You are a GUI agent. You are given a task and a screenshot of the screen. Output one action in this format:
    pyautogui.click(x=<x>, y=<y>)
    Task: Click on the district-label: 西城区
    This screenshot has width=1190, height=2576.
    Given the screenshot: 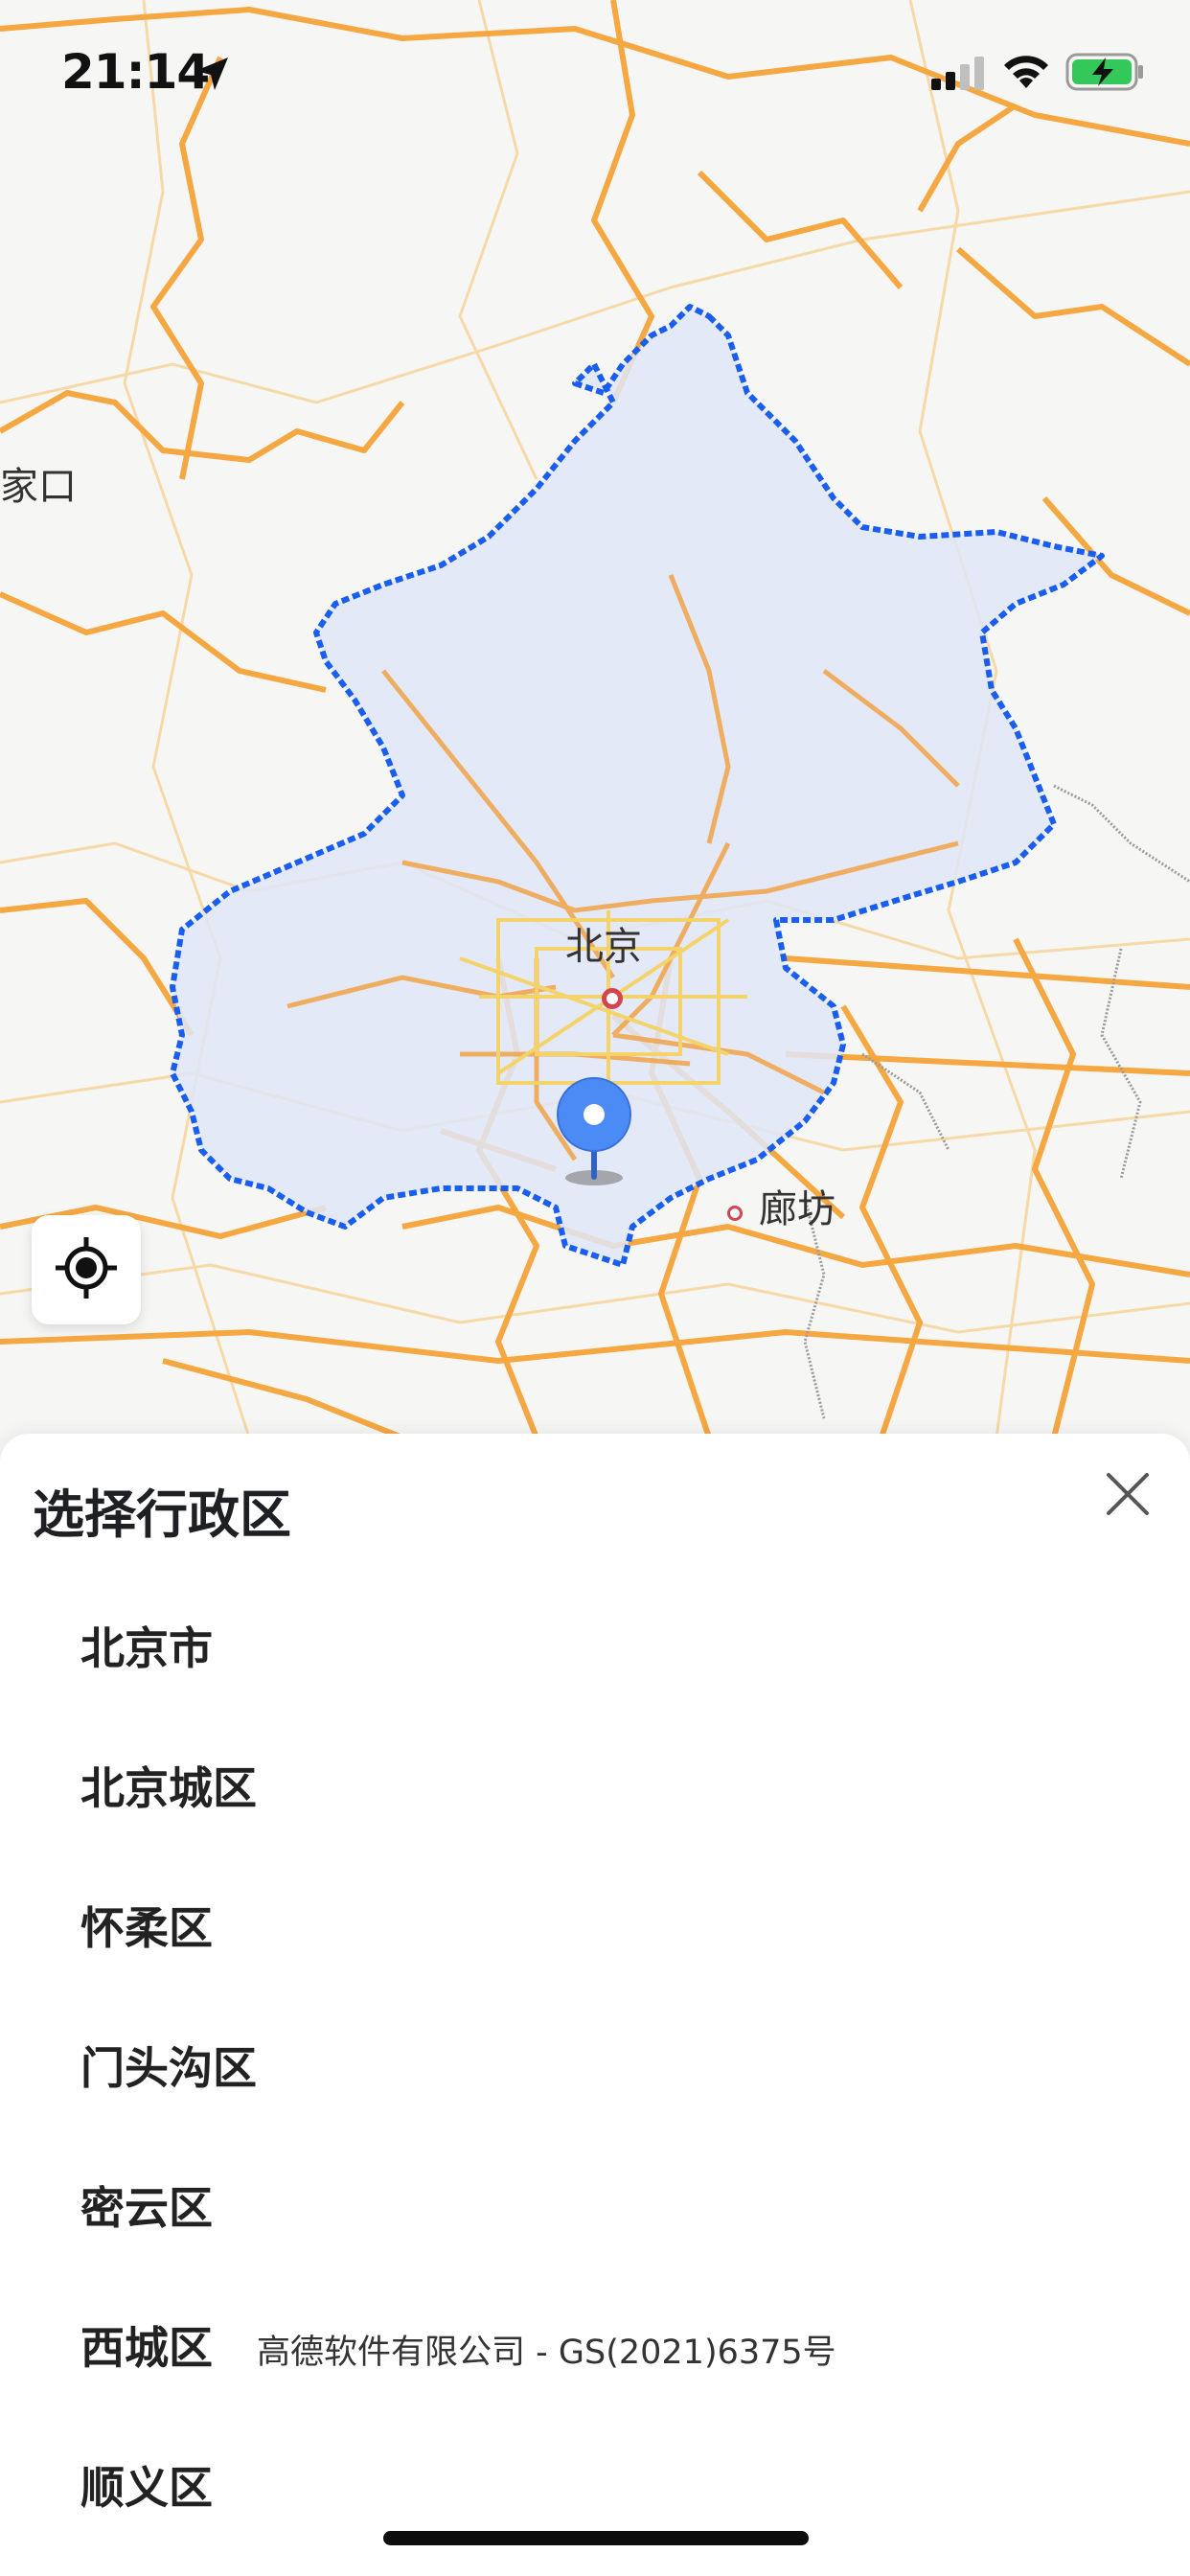 What is the action you would take?
    pyautogui.click(x=147, y=2348)
    